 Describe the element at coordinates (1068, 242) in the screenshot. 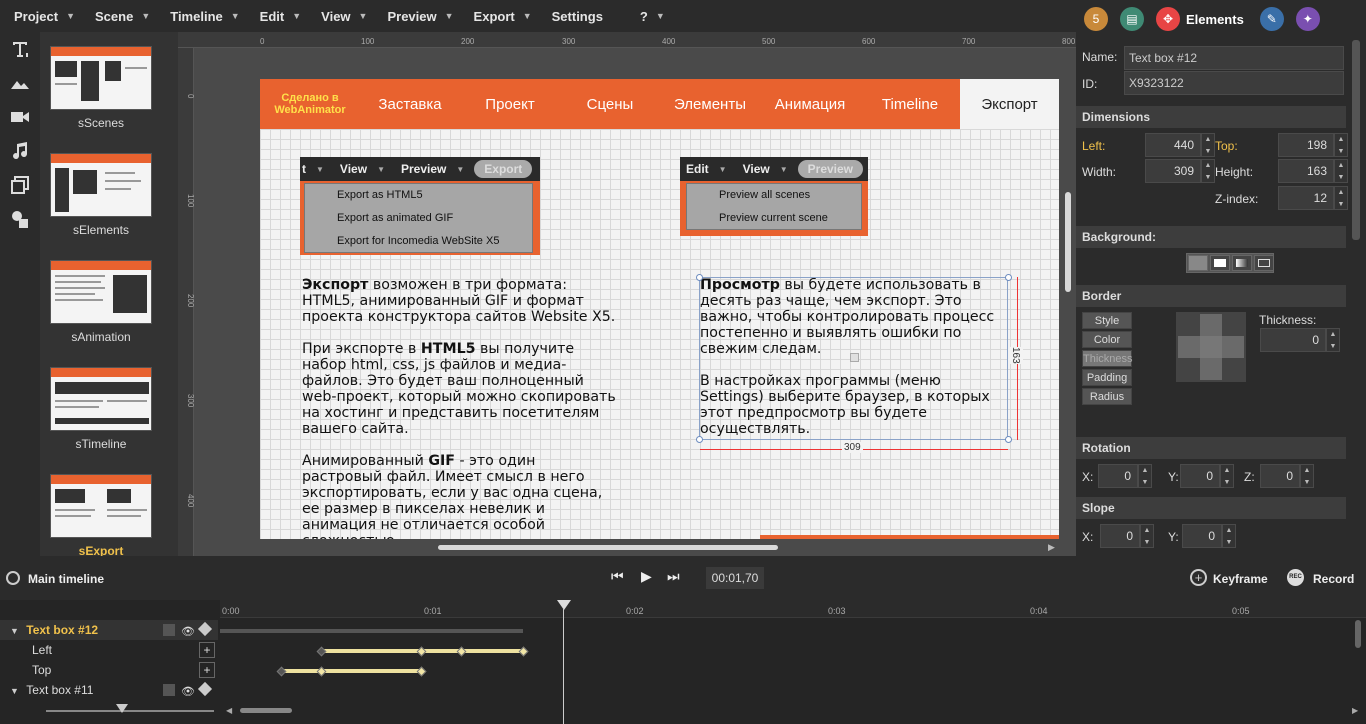

I see `stage-vertical-scrollbar` at that location.